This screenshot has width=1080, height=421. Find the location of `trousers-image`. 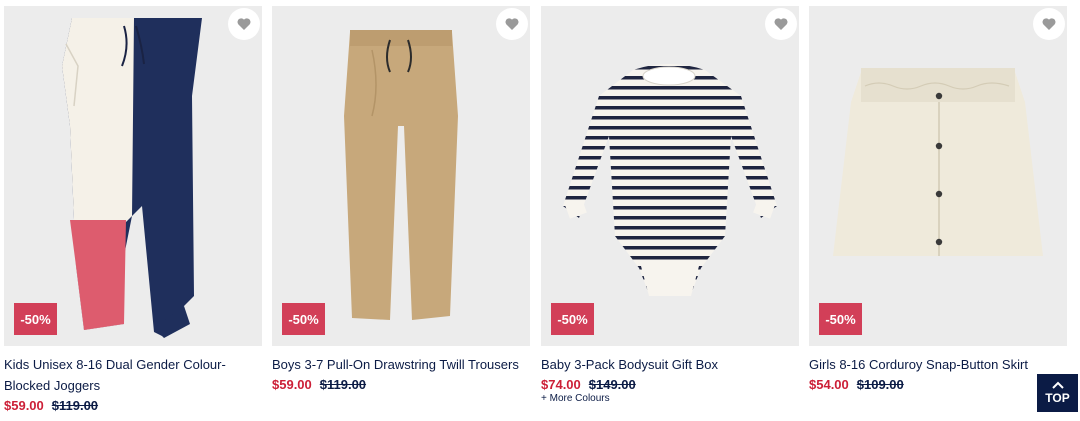

trousers-image is located at coordinates (401, 175).